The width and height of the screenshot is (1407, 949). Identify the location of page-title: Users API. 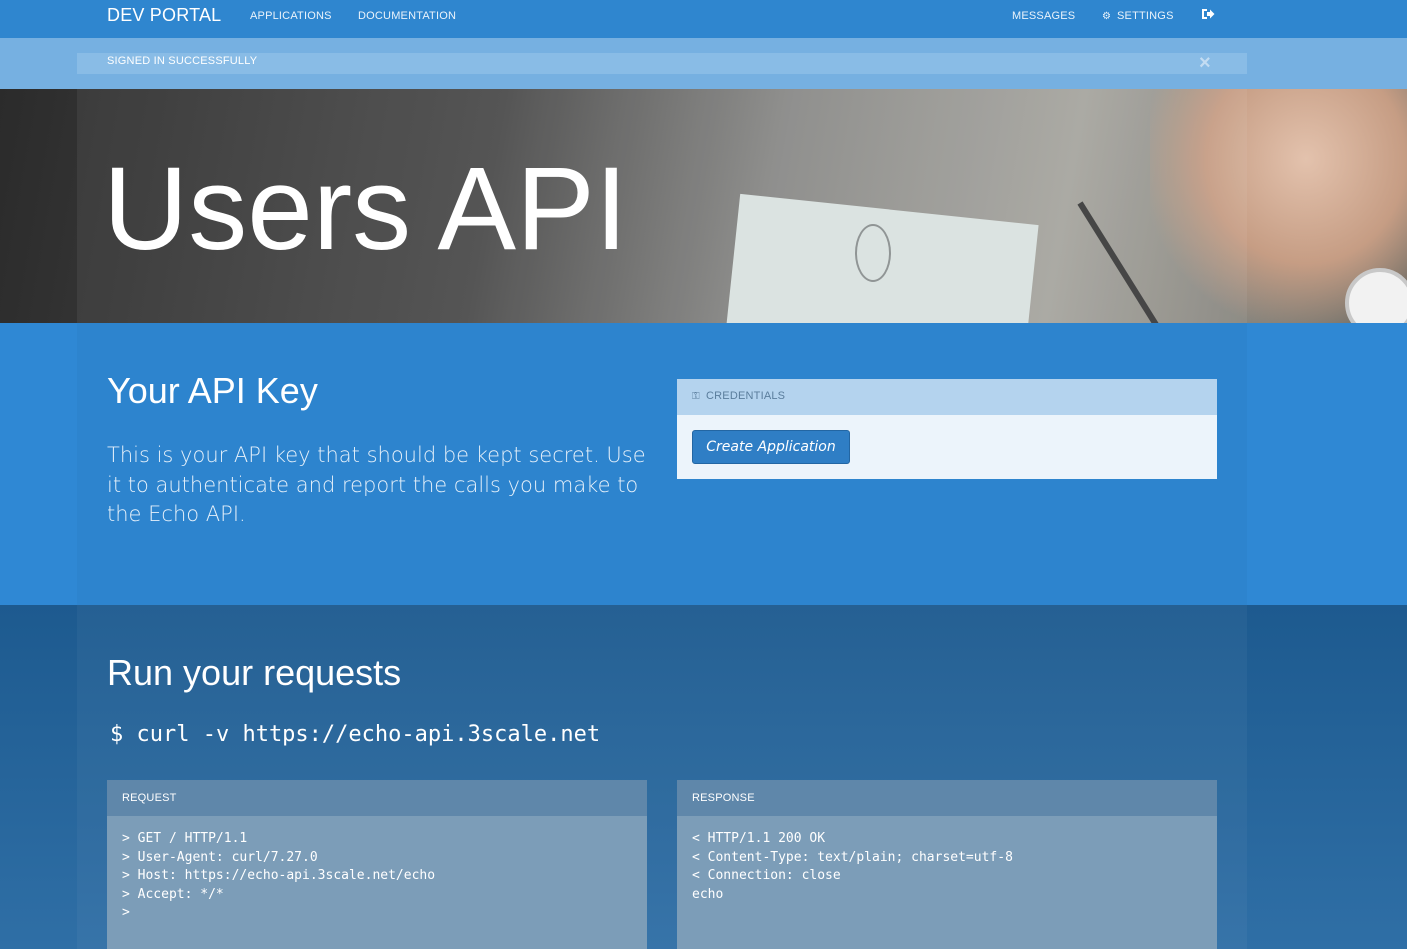
(365, 209).